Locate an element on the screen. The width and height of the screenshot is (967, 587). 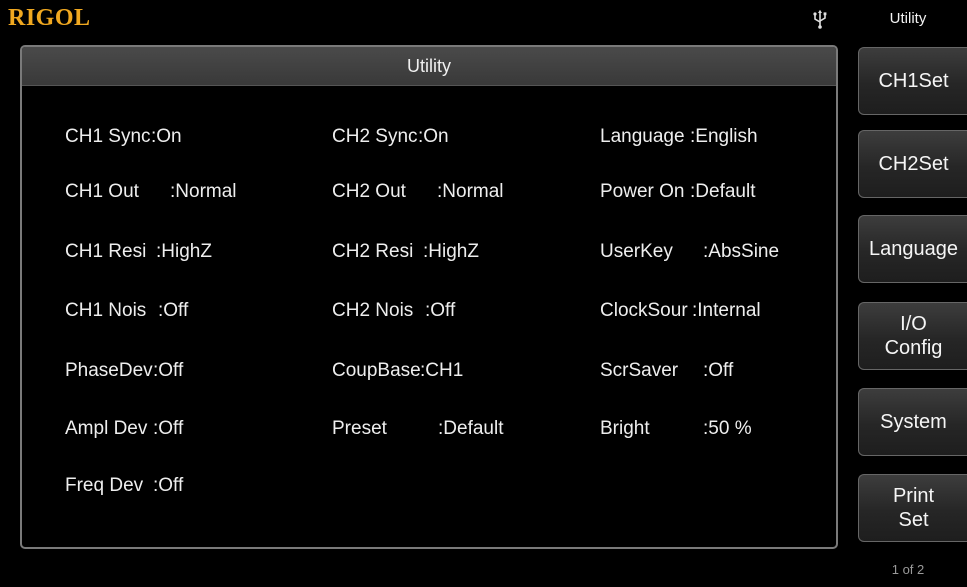
param-label: CH1 Sync is located at coordinates (108, 136).